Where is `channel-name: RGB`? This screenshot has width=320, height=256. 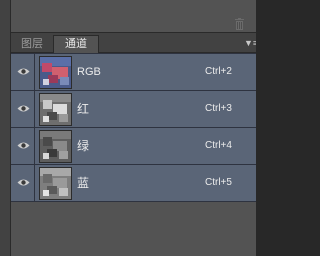 channel-name: RGB is located at coordinates (89, 72).